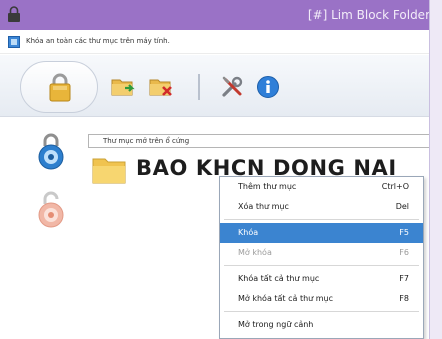  I want to click on menu-item-lock-all: Khóa tất cả thư mục F7, so click(321, 279).